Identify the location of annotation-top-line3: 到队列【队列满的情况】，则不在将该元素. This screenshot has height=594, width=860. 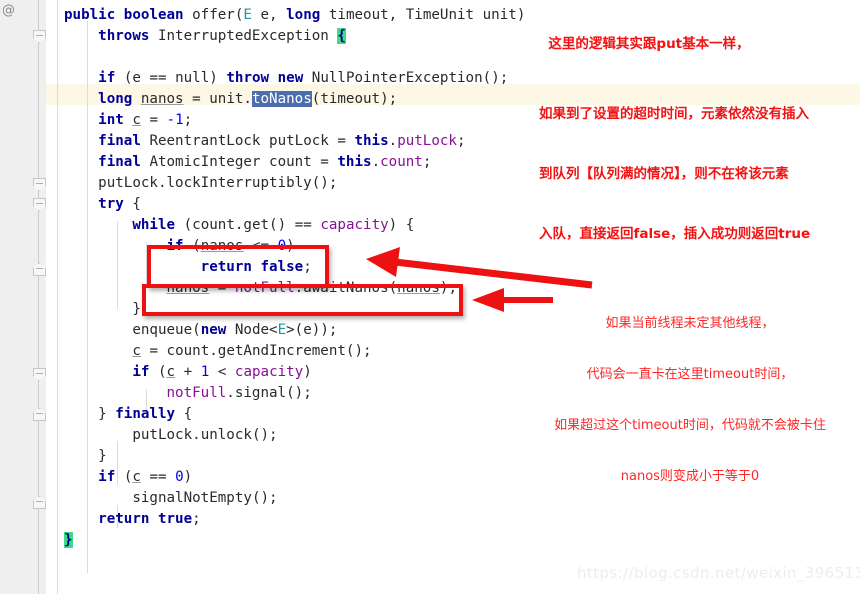
(664, 174).